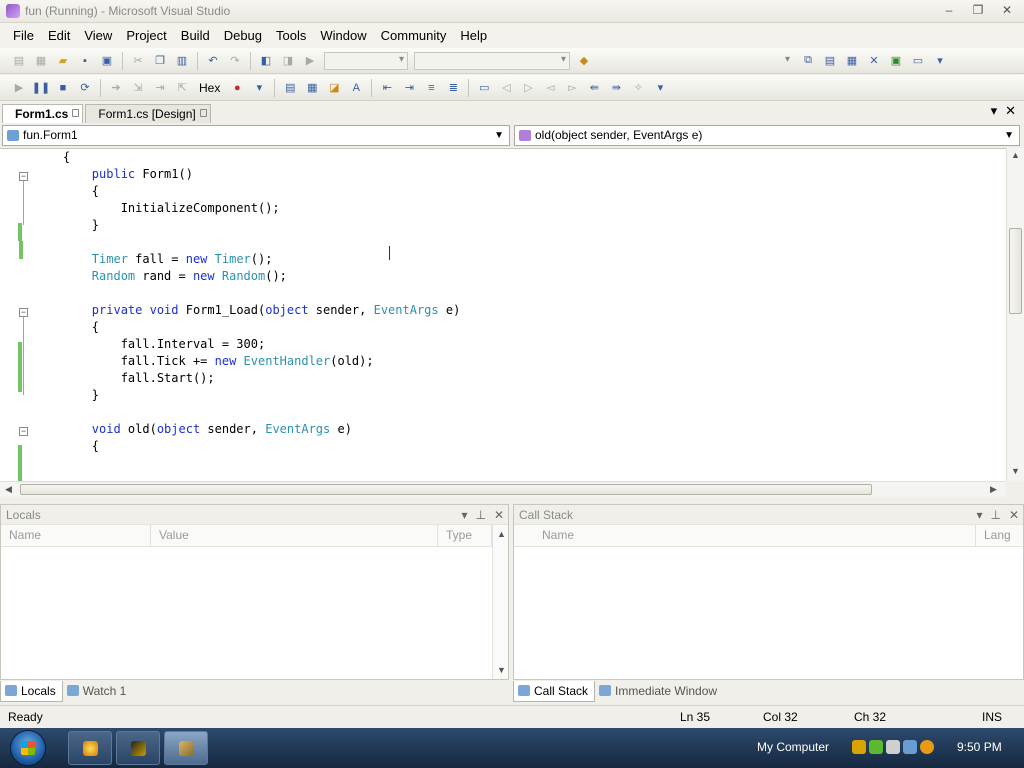 Image resolution: width=1024 pixels, height=768 pixels. What do you see at coordinates (492, 60) in the screenshot?
I see `solution-platform-dropdown` at bounding box center [492, 60].